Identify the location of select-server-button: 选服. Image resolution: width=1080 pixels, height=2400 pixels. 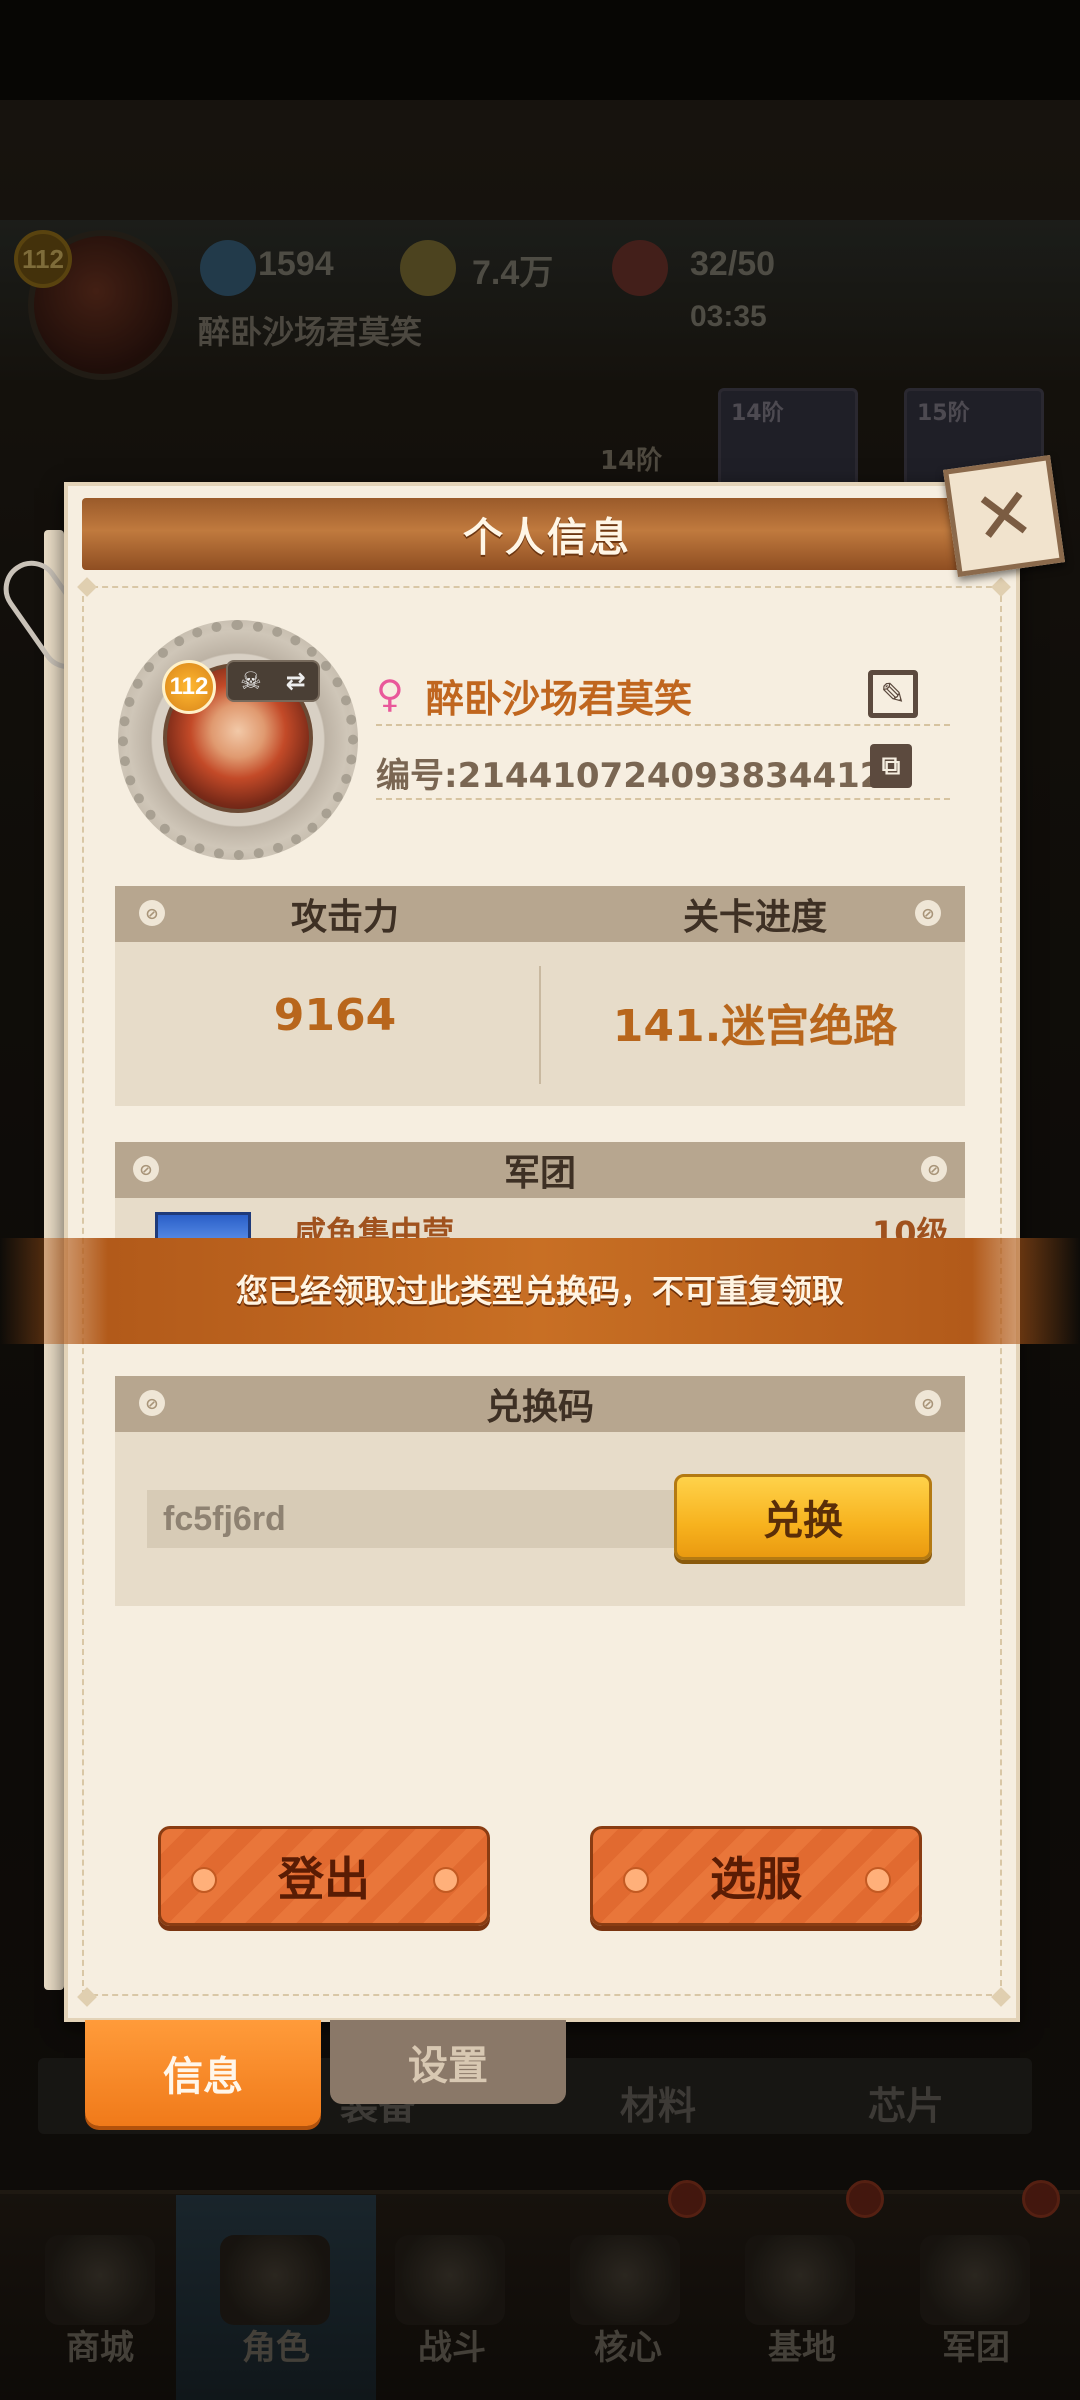
(756, 1876).